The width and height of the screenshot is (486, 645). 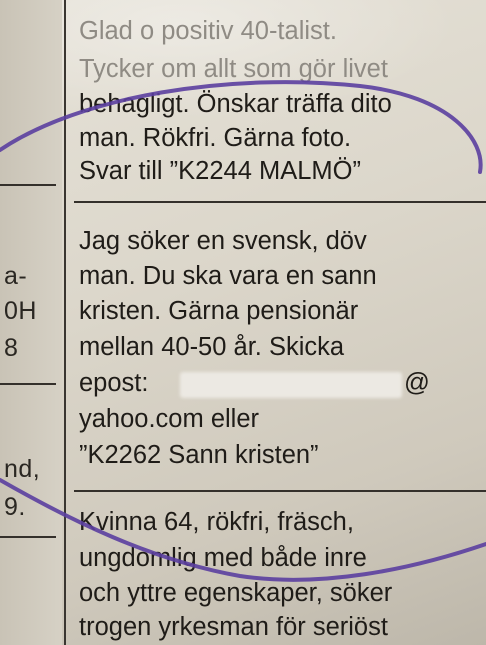 What do you see at coordinates (169, 419) in the screenshot?
I see `ad-text-line: yahoo.com eller` at bounding box center [169, 419].